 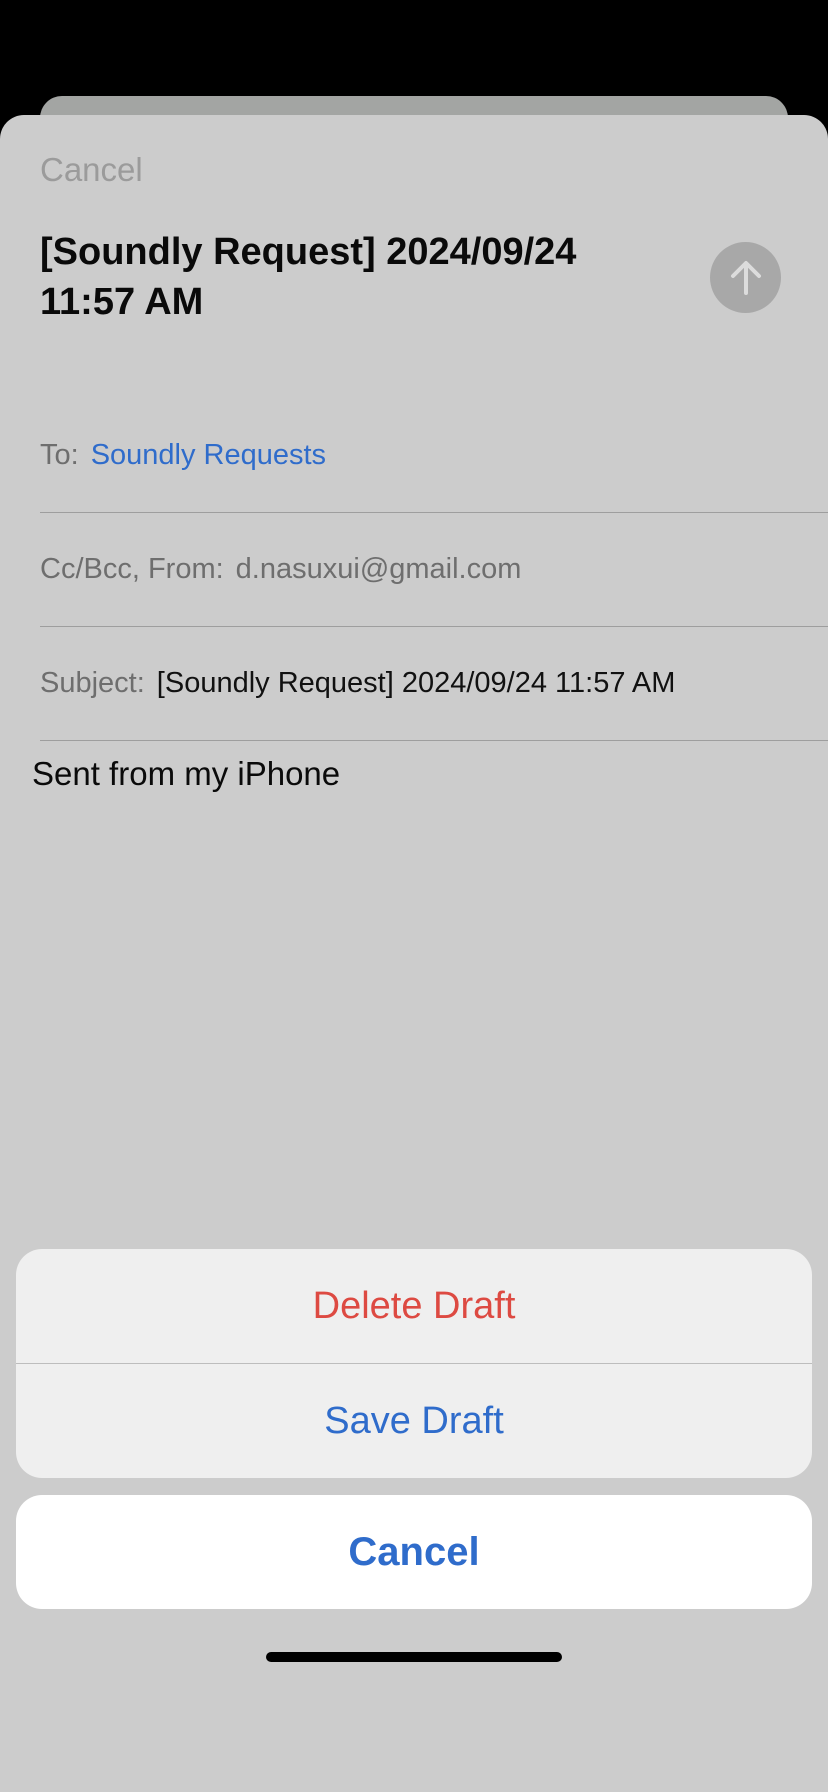 What do you see at coordinates (379, 569) in the screenshot?
I see `from-address: d.nasuxui@gmail.com` at bounding box center [379, 569].